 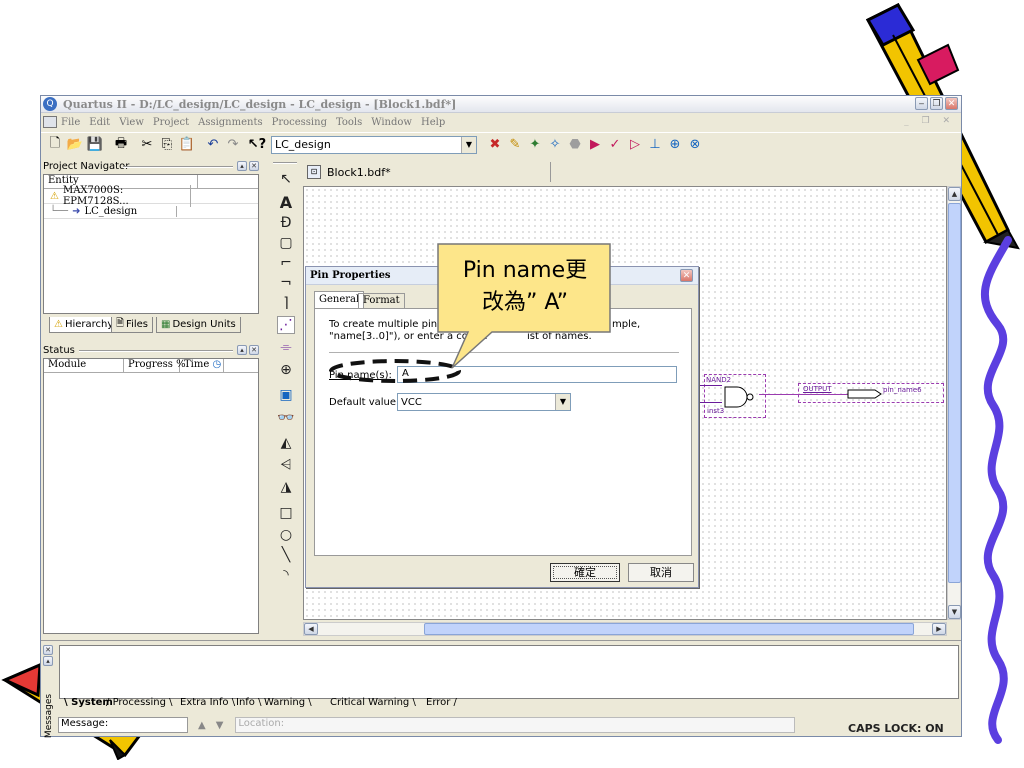 What do you see at coordinates (48, 650) in the screenshot?
I see `messages-close-button: ✕` at bounding box center [48, 650].